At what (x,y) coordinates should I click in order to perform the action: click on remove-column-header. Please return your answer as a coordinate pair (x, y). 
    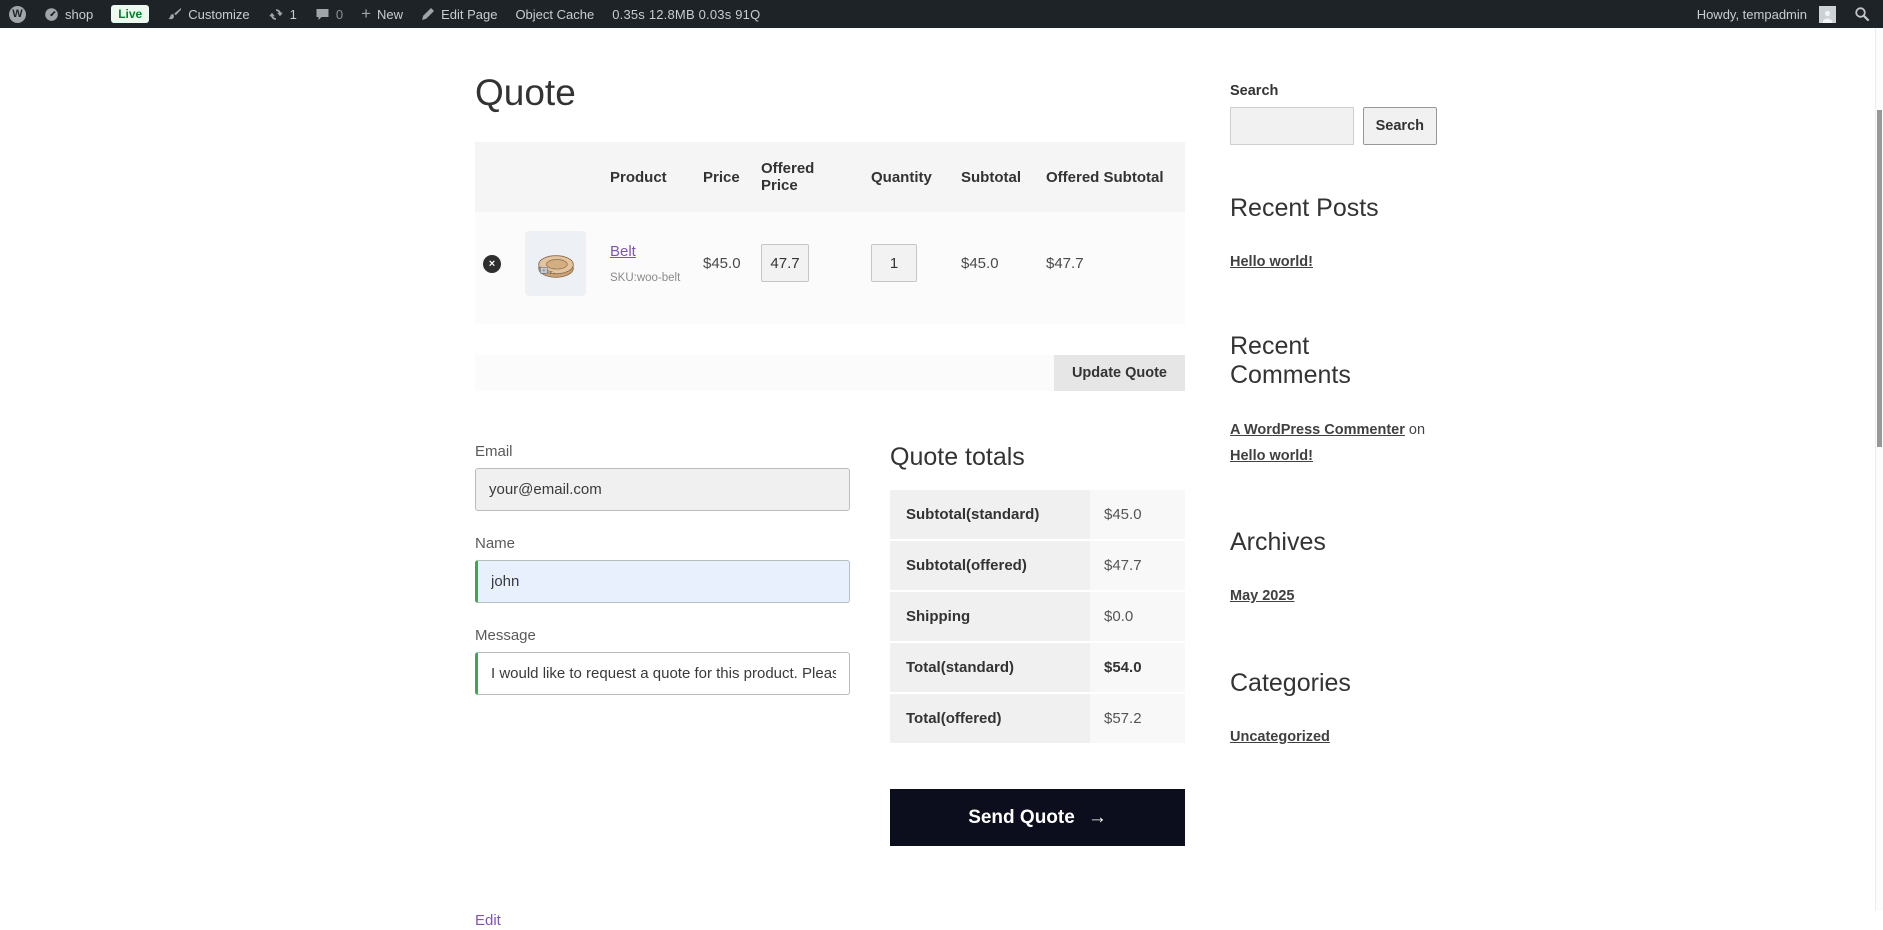
    Looking at the image, I should click on (496, 177).